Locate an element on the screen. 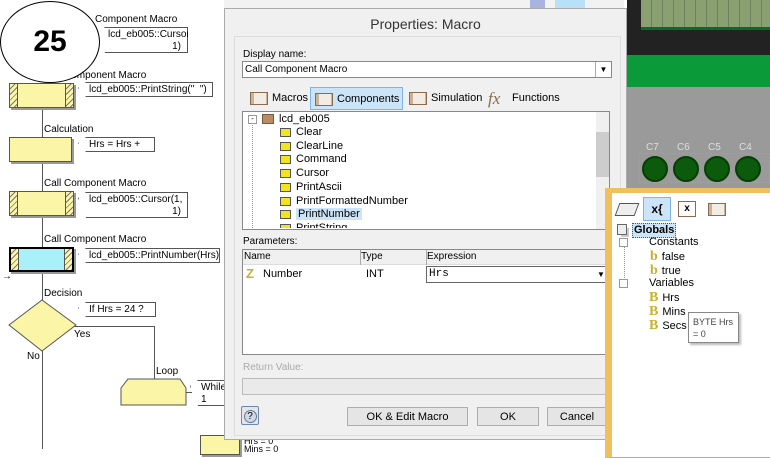 The image size is (770, 458). step-number-badge: 25 is located at coordinates (50, 42).